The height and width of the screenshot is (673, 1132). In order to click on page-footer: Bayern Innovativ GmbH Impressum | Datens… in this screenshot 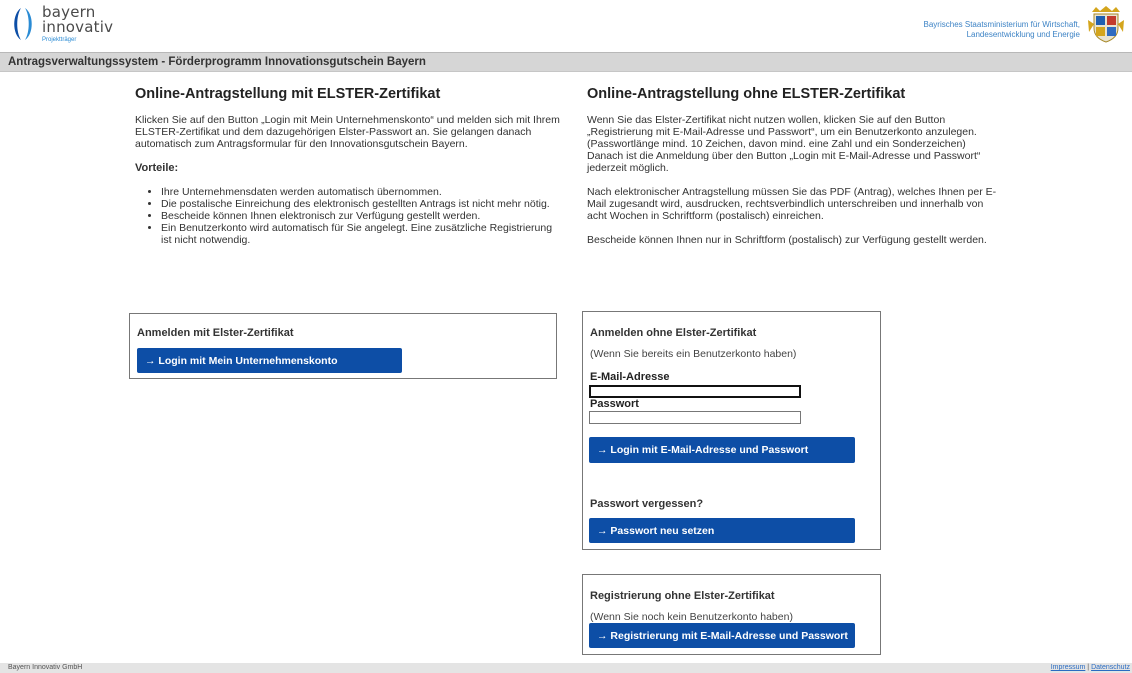, I will do `click(566, 668)`.